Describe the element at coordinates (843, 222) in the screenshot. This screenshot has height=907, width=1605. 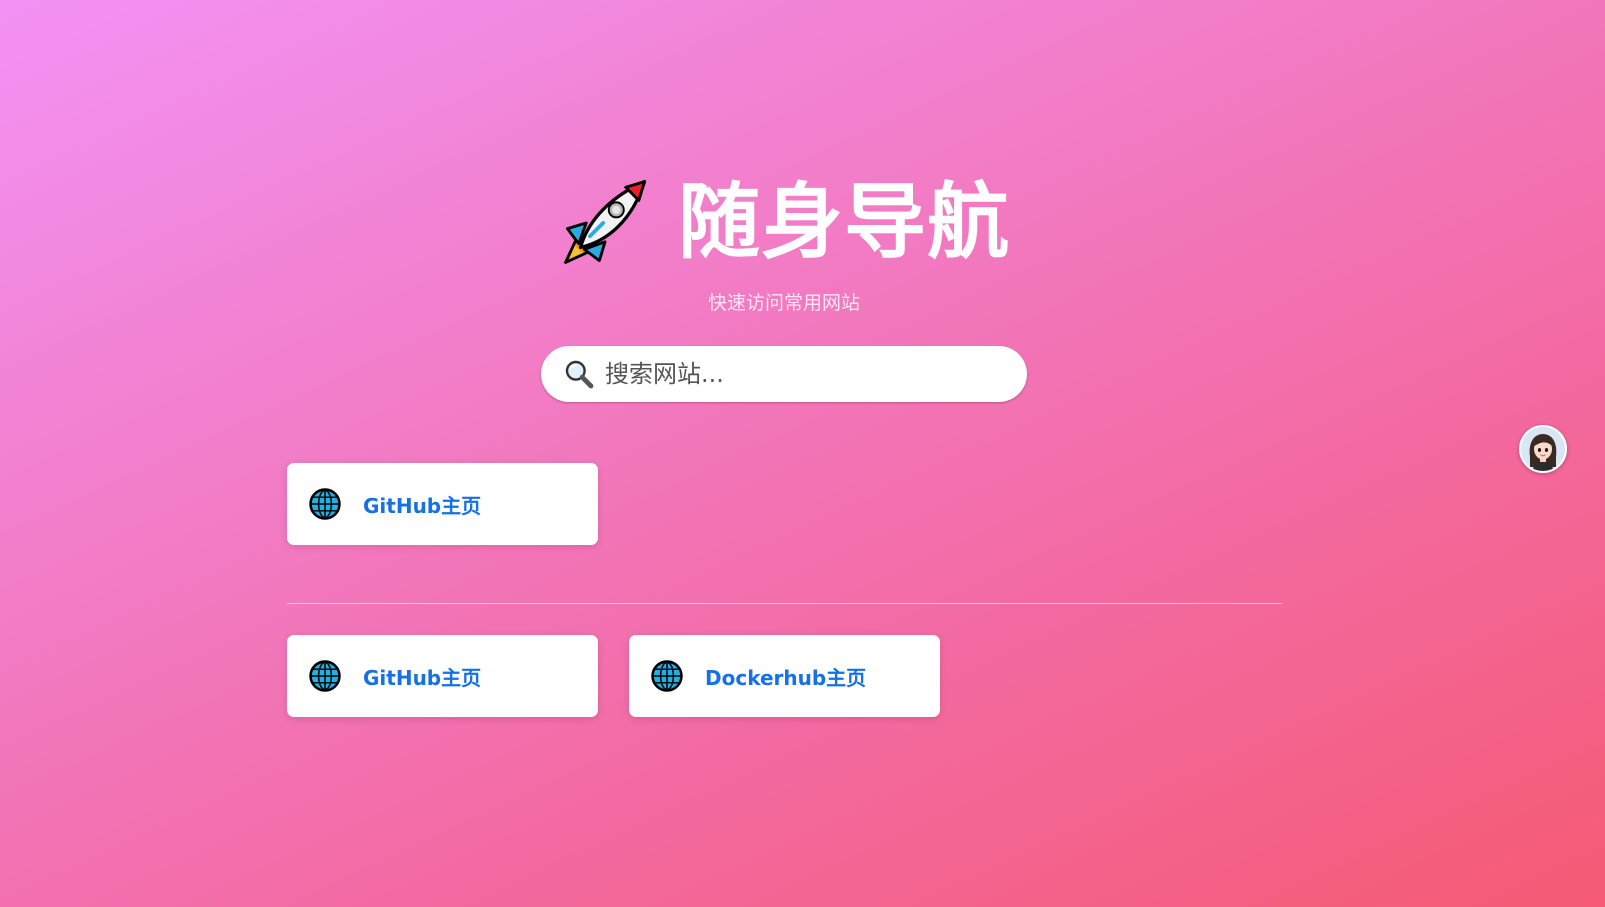
I see `page-title: 随身导航` at that location.